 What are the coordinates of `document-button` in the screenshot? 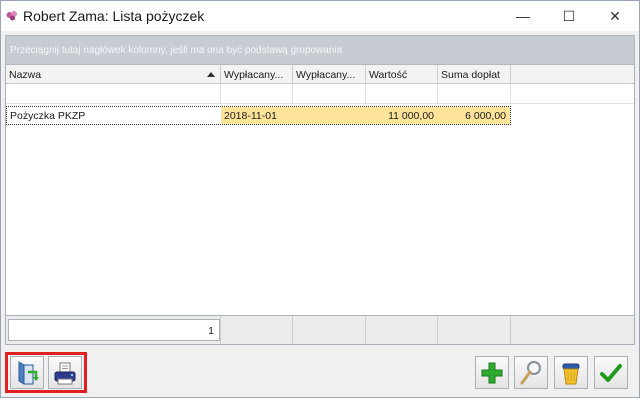 It's located at (27, 372).